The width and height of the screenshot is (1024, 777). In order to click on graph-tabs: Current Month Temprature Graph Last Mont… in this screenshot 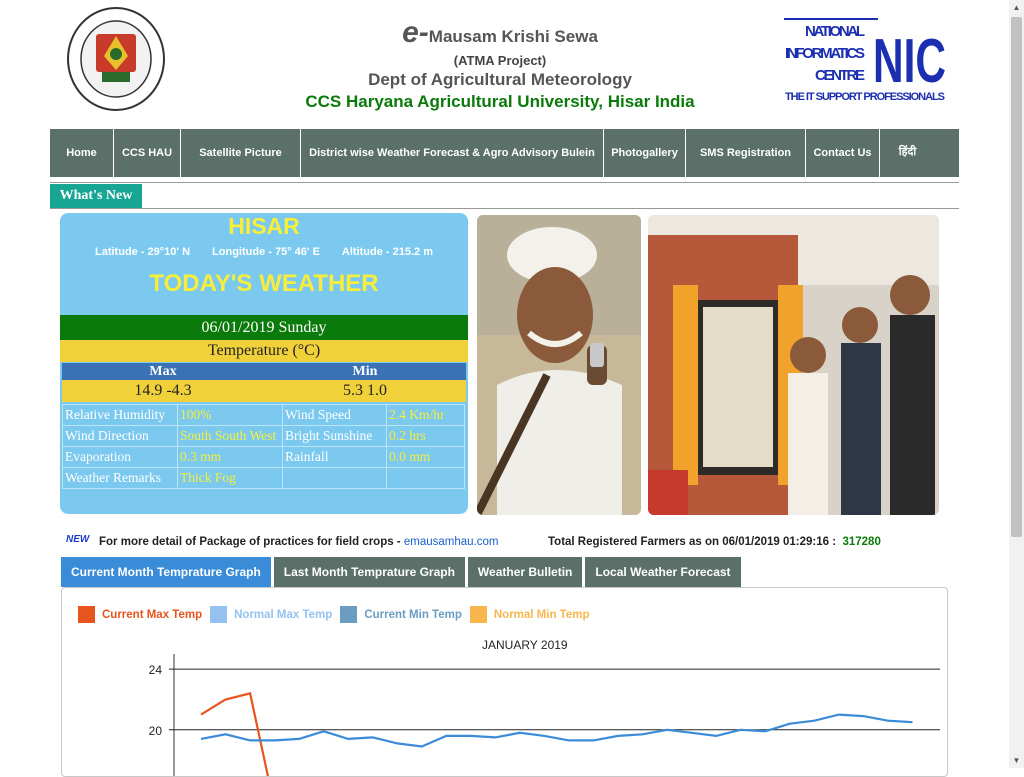, I will do `click(401, 572)`.